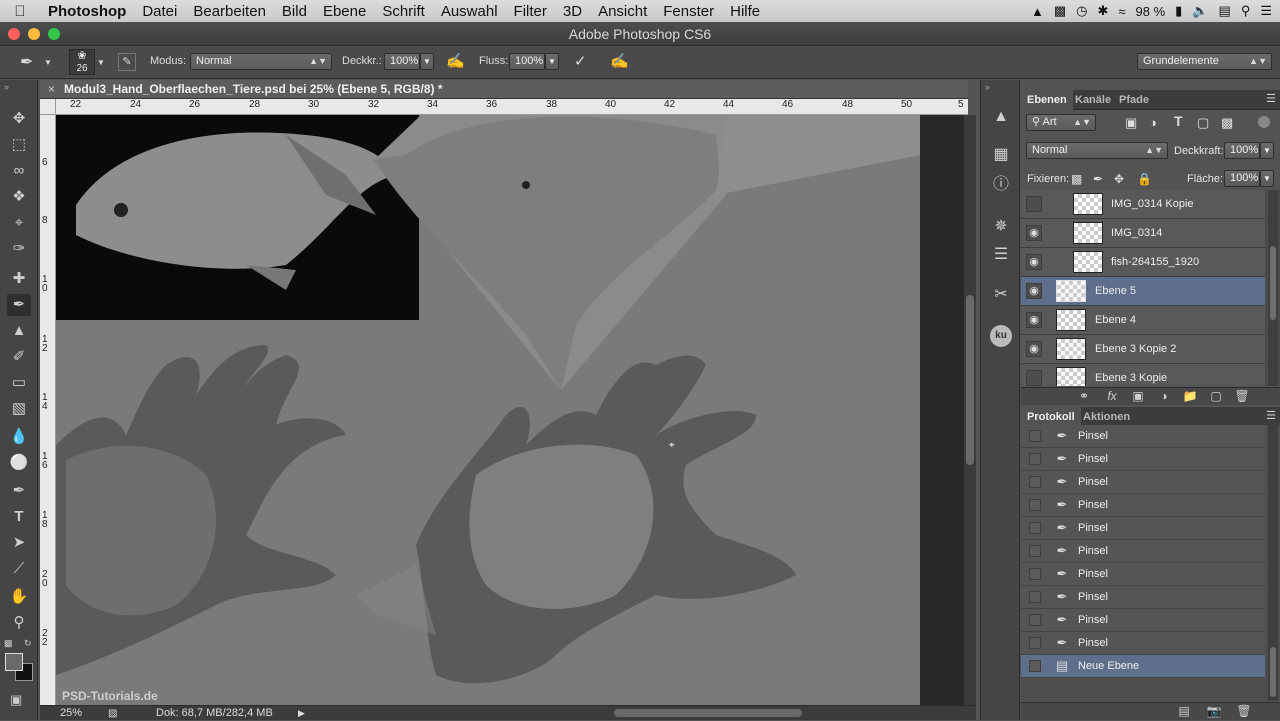 This screenshot has width=1280, height=721. What do you see at coordinates (1060, 11) in the screenshot?
I see `camera-icon: ▩` at bounding box center [1060, 11].